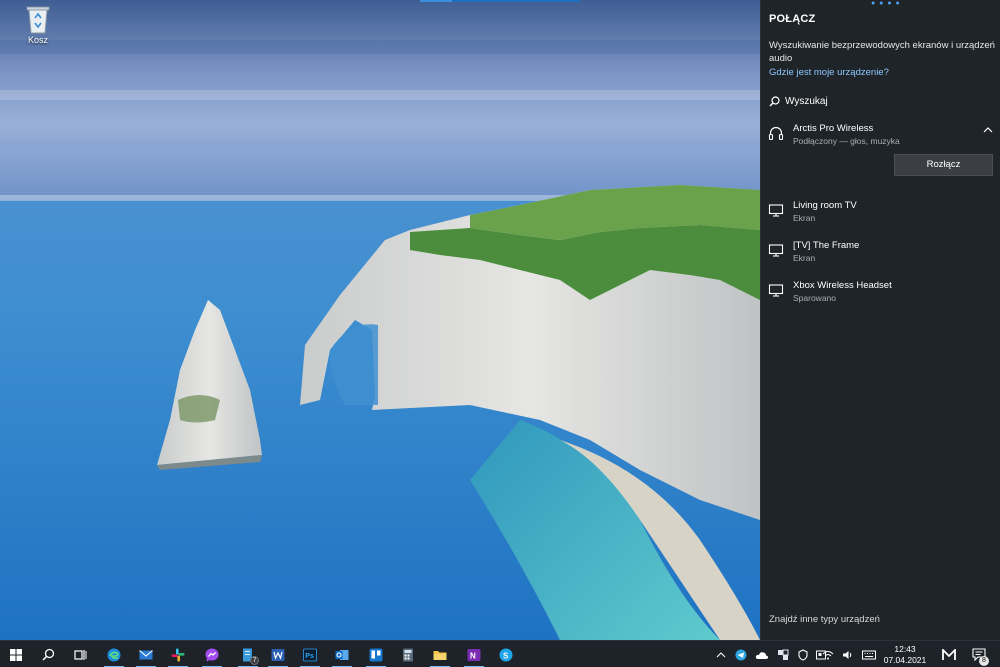 This screenshot has height=667, width=1000. Describe the element at coordinates (886, 3) in the screenshot. I see `loading-dots-icon: ● ● ● ●` at that location.